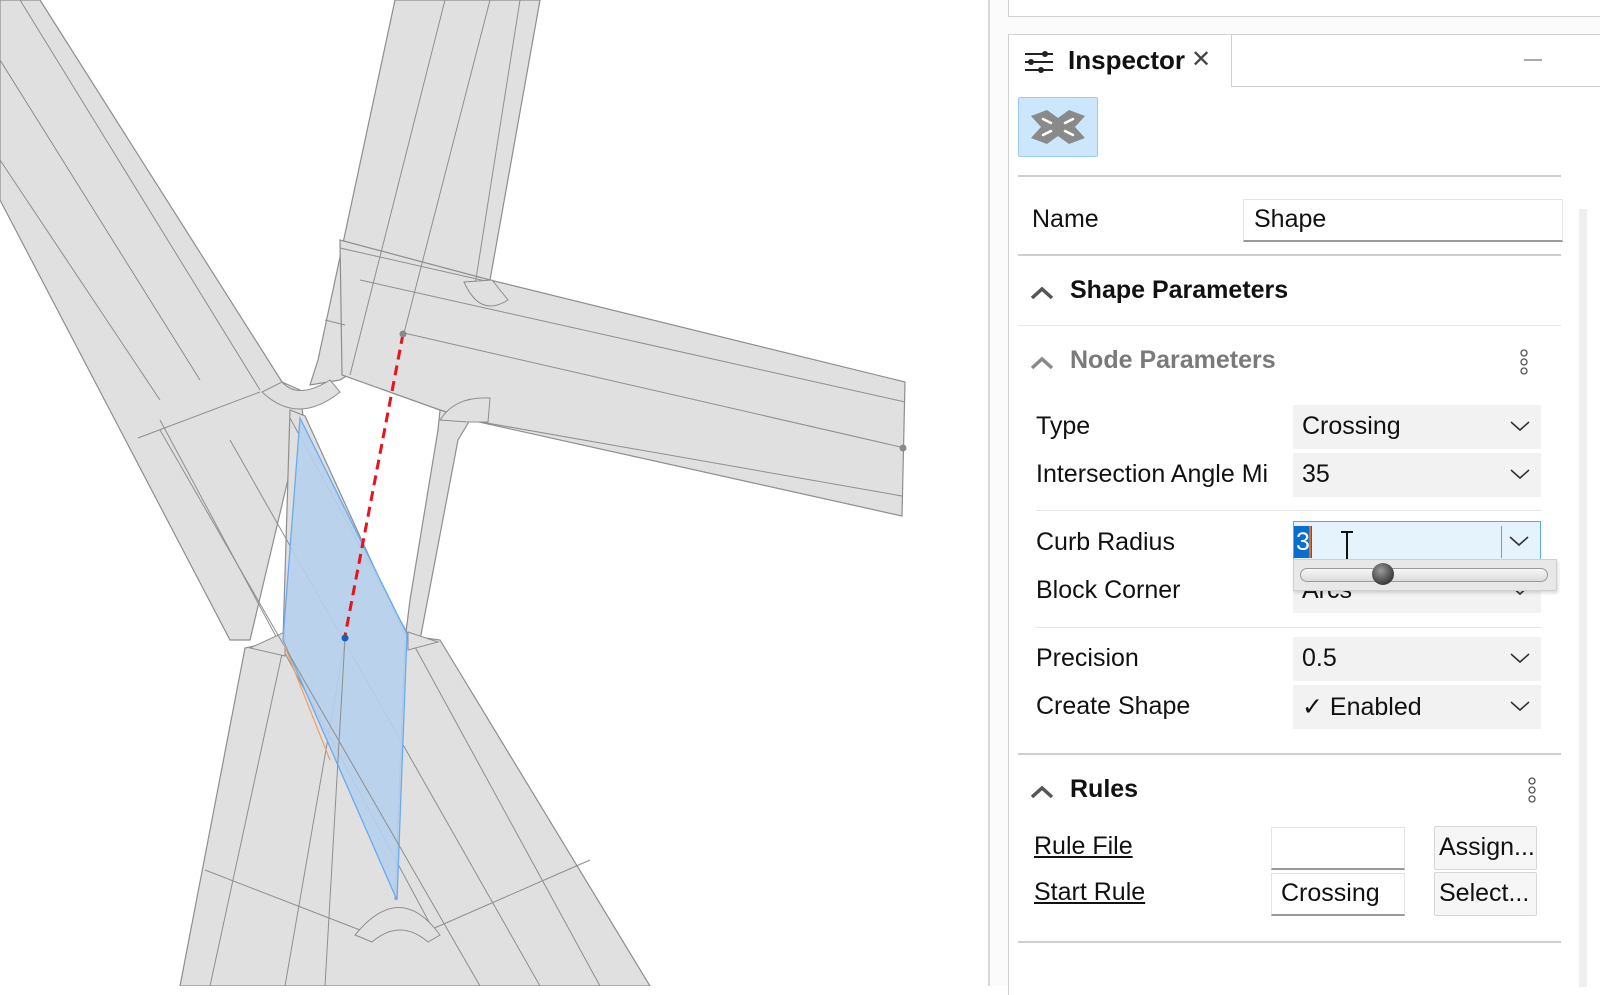 This screenshot has width=1600, height=995. I want to click on section-title-rules: Rules, so click(1104, 789).